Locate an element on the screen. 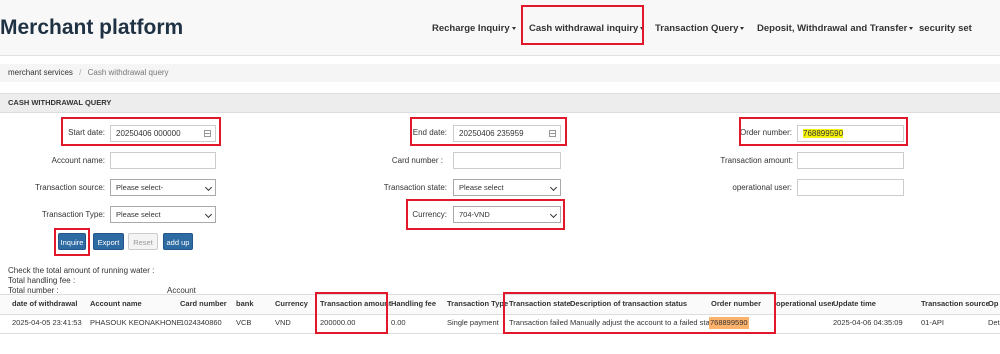 The height and width of the screenshot is (354, 1000). table-cell: 01-API is located at coordinates (932, 322).